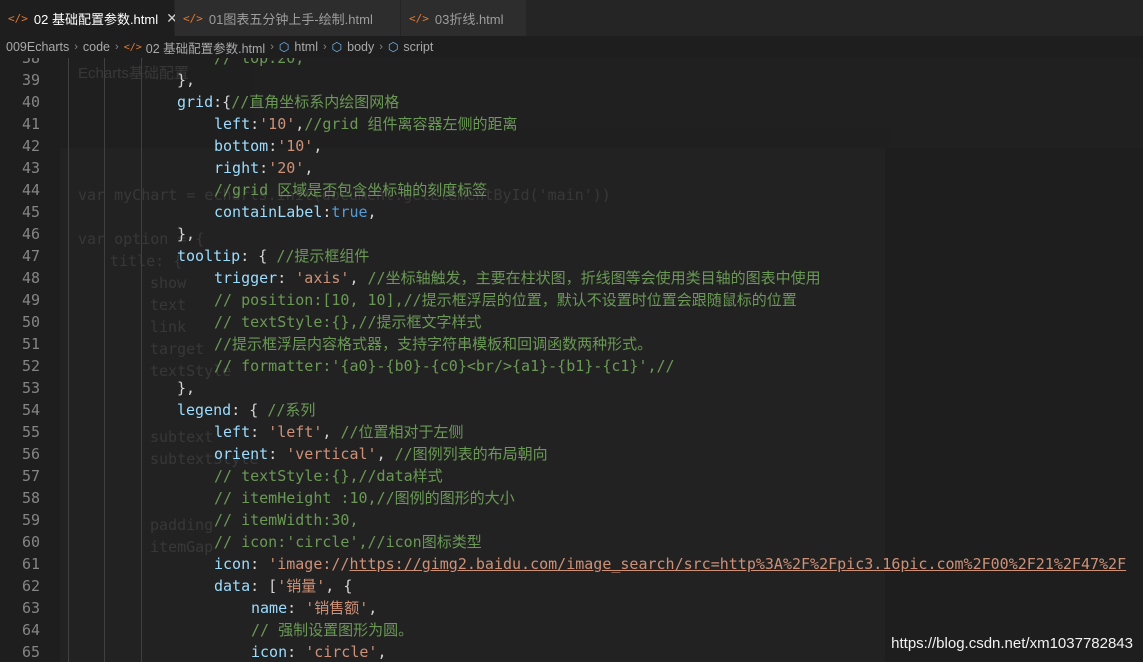 The width and height of the screenshot is (1143, 662). What do you see at coordinates (351, 190) in the screenshot?
I see `code-token: //grid 区域是否包含坐标轴的刻度标签` at bounding box center [351, 190].